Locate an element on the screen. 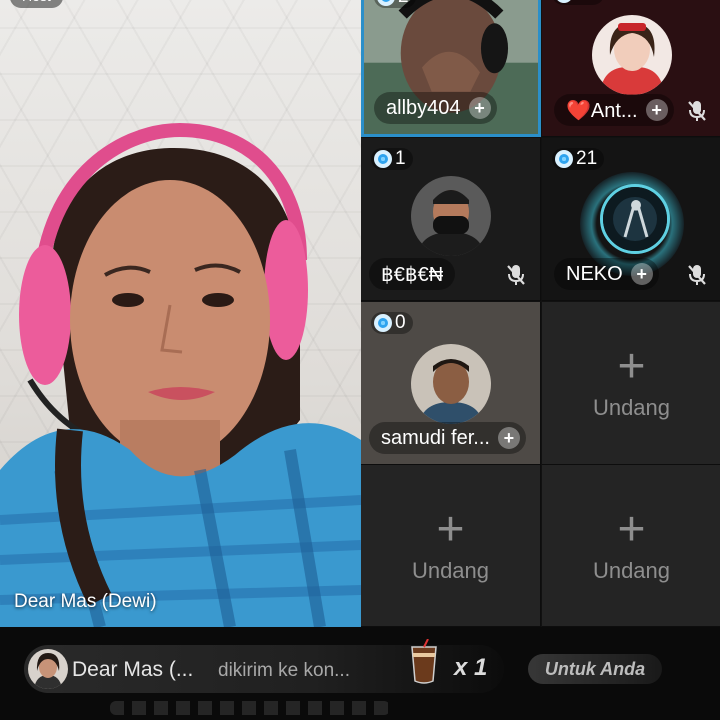  seat-score-badge: 32 is located at coordinates (578, 2).